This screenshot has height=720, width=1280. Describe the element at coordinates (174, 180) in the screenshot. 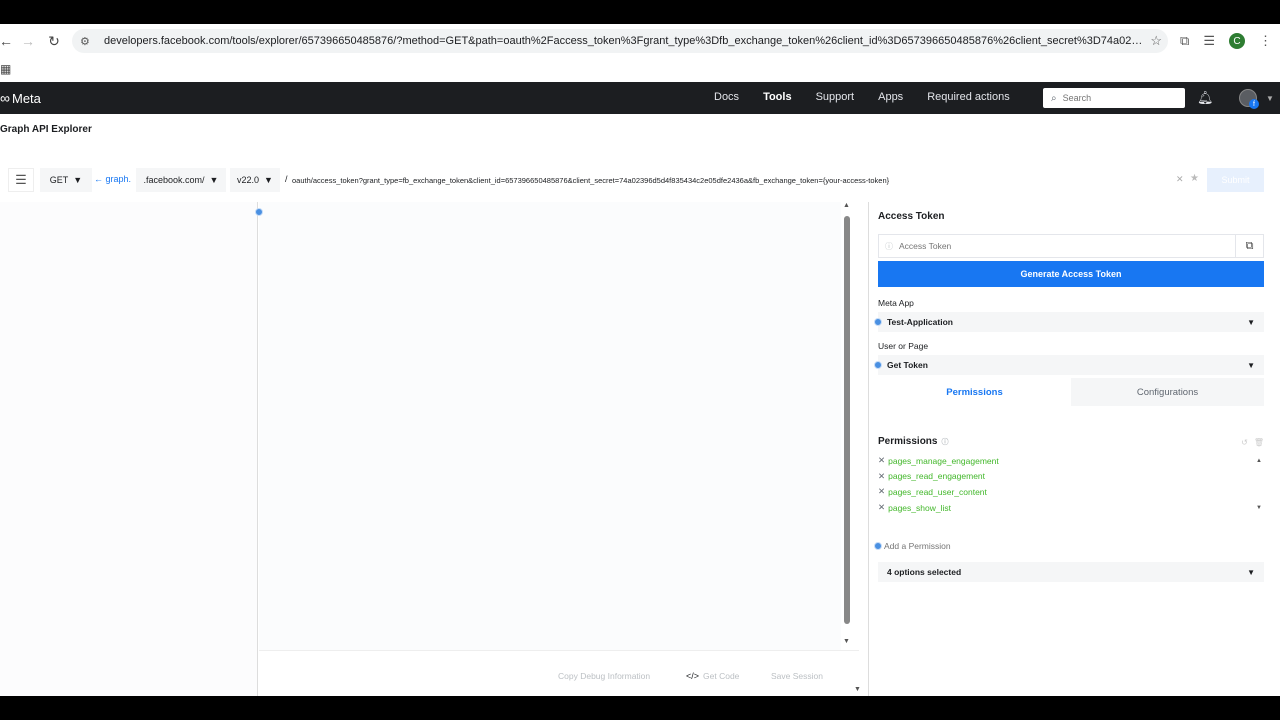

I see `domain-value: .facebook.com/` at that location.